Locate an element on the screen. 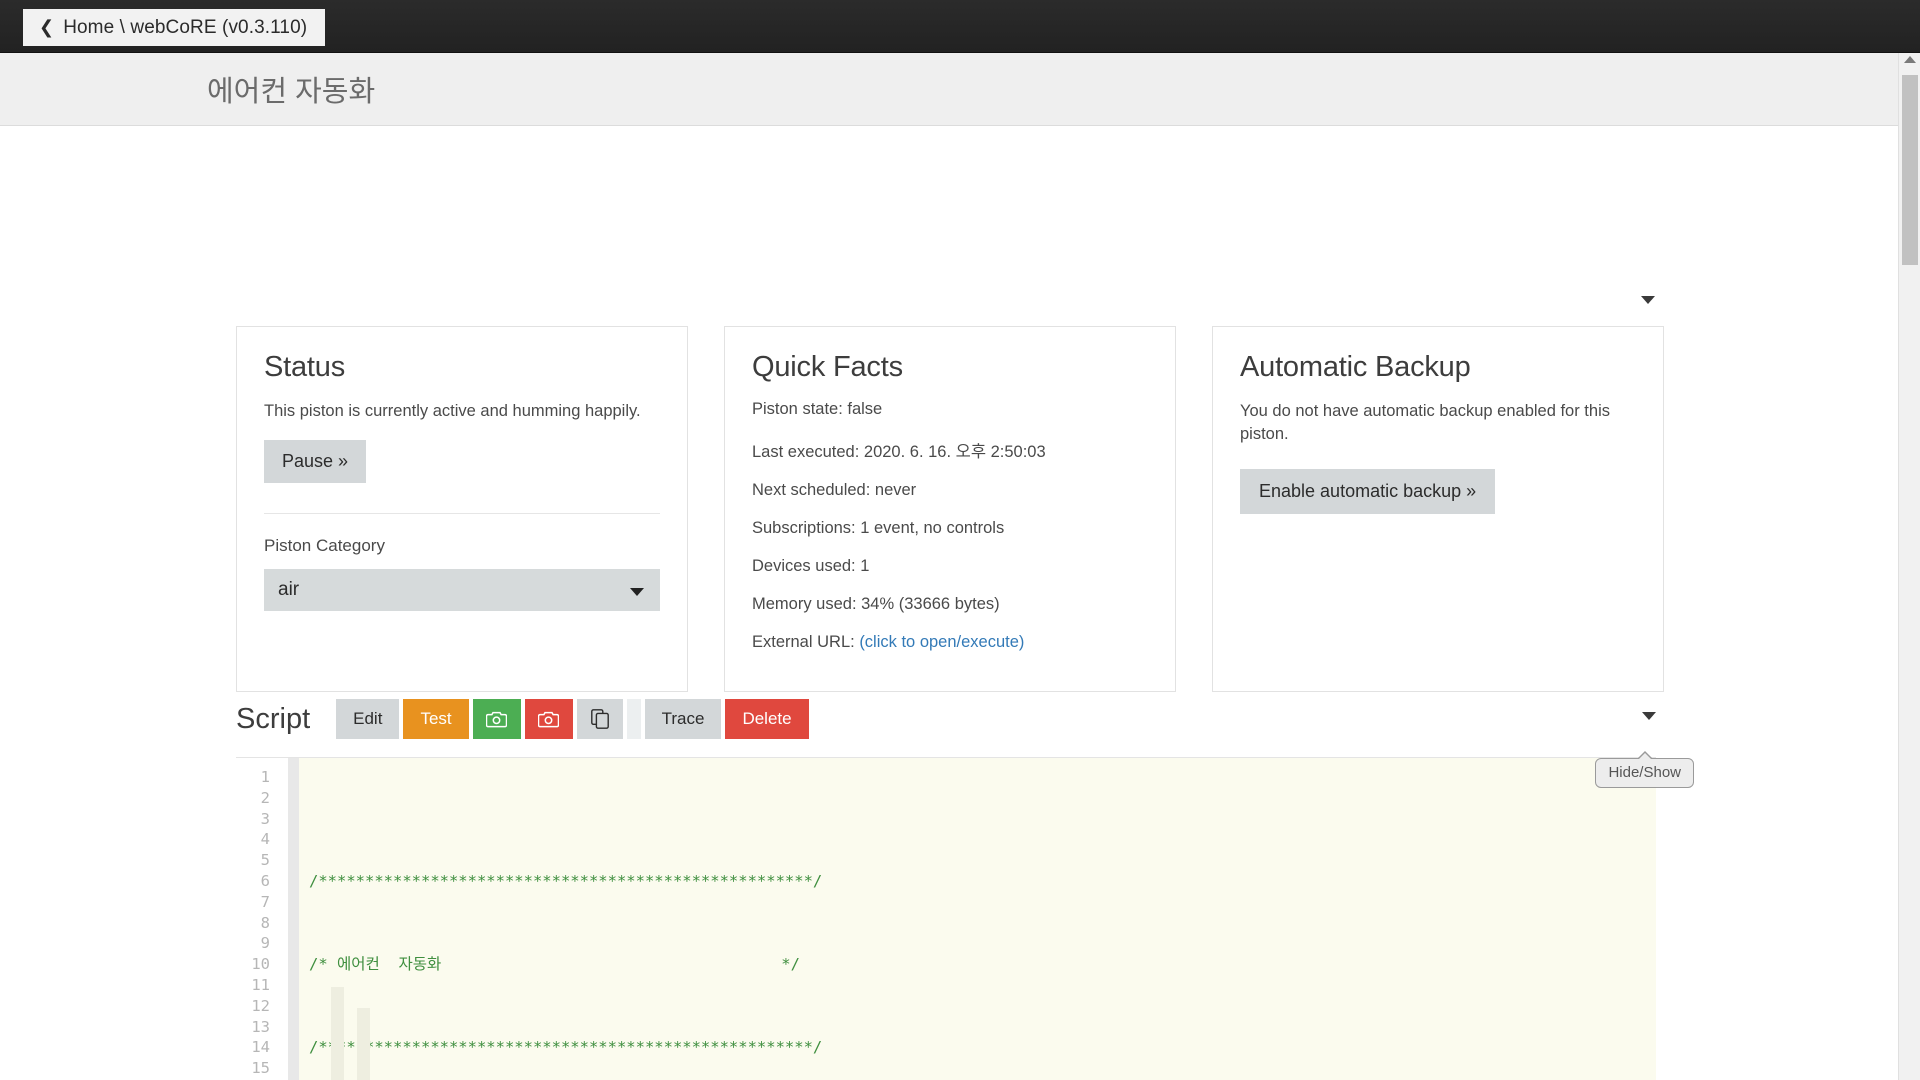 The height and width of the screenshot is (1080, 1920). fact-devices-used: Devices used: 1 is located at coordinates (811, 566).